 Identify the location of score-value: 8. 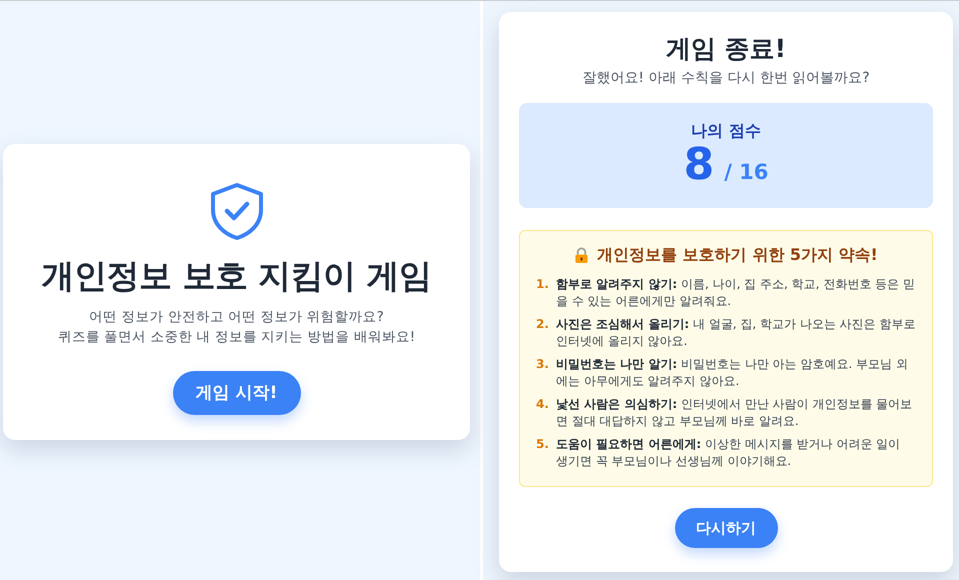
(699, 165).